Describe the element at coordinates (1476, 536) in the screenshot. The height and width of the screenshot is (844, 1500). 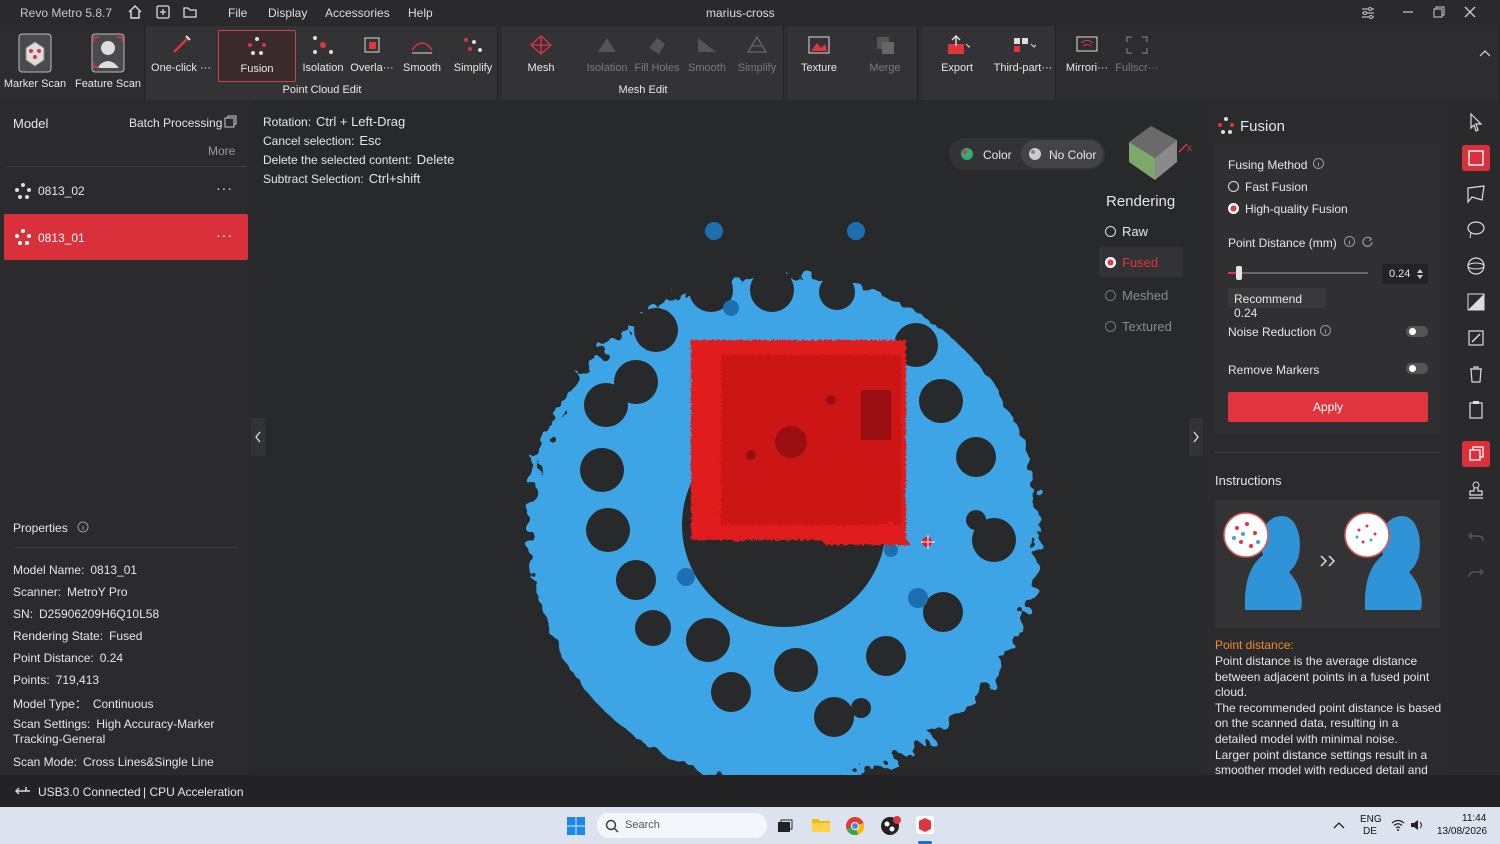
I see `undo-button` at that location.